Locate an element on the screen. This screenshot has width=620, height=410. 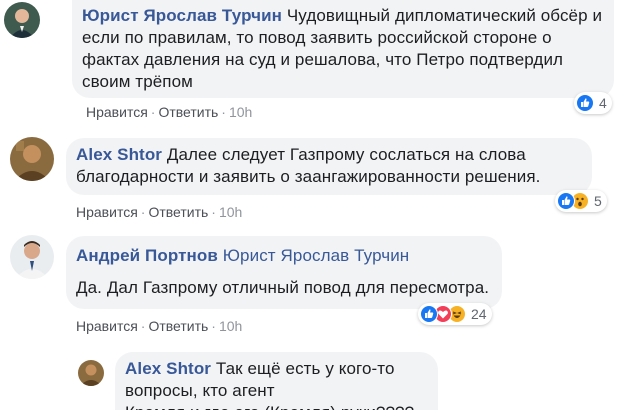
comment-author: Андрей Портнов is located at coordinates (147, 255).